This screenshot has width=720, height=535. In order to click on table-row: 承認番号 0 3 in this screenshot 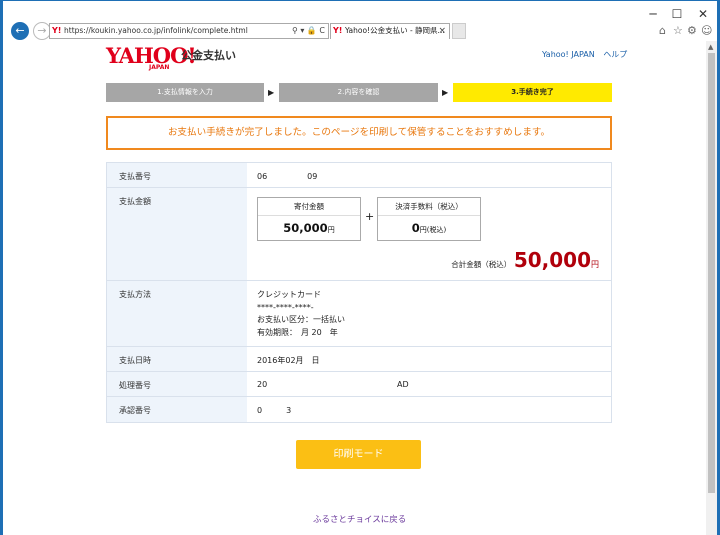, I will do `click(359, 409)`.